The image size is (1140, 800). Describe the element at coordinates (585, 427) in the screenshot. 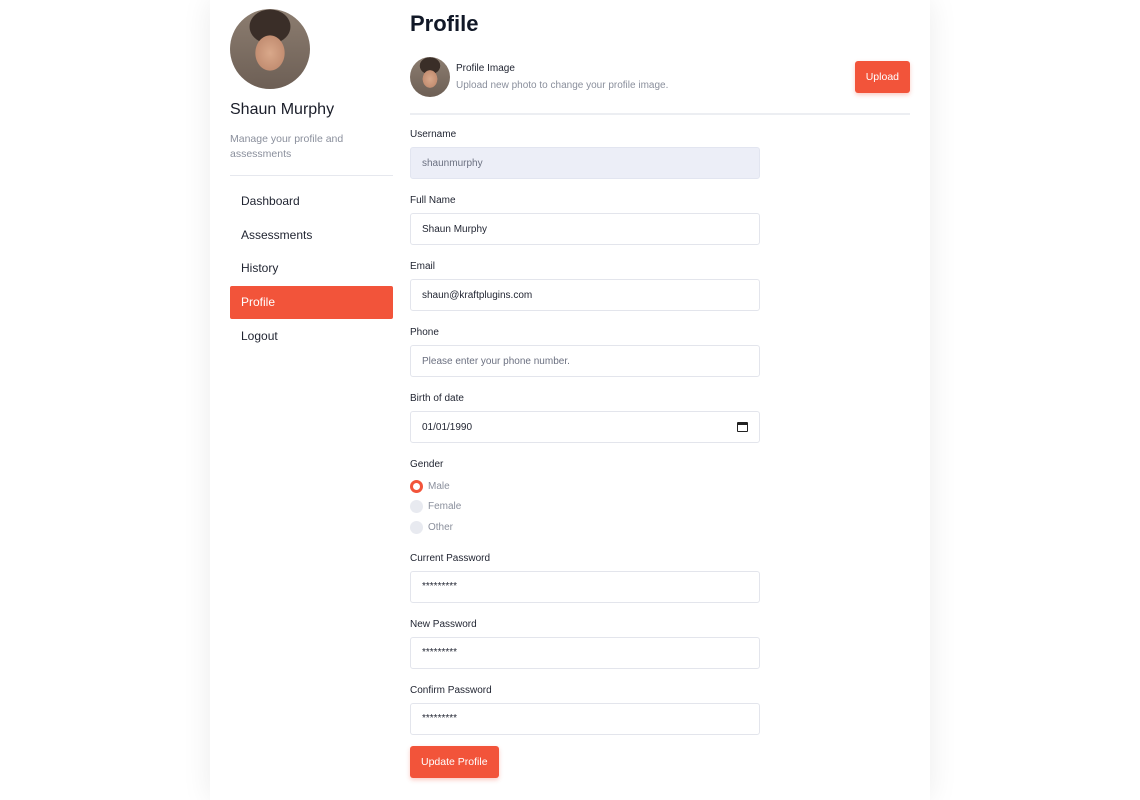

I see `birth-date-input: 01/01/1990` at that location.